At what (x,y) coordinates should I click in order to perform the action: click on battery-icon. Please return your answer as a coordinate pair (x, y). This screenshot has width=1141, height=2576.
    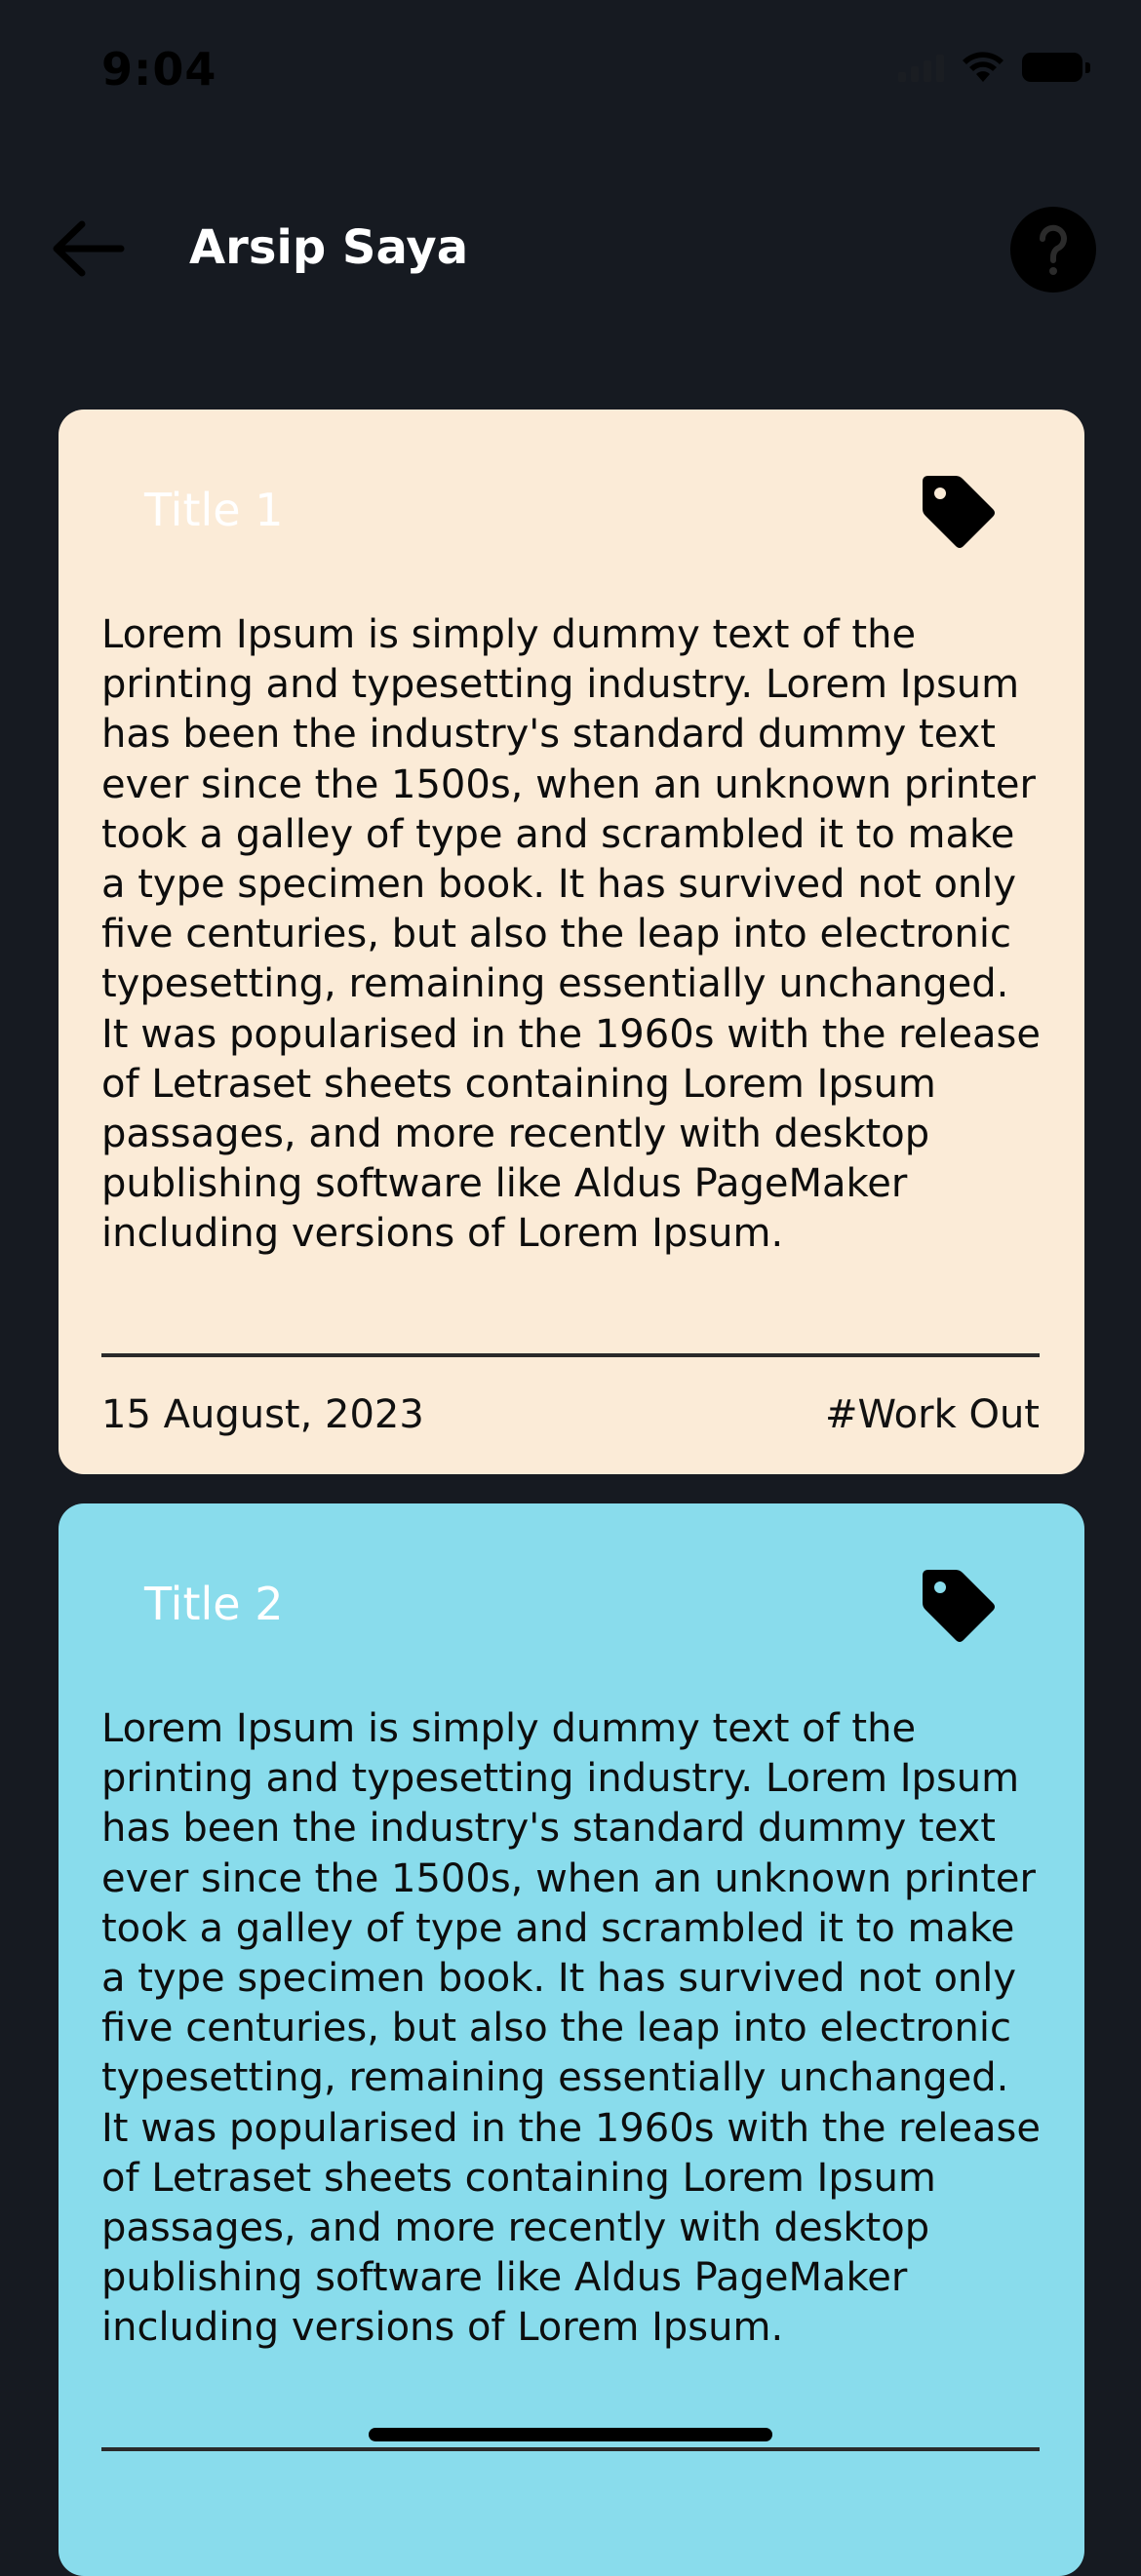
    Looking at the image, I should click on (1056, 67).